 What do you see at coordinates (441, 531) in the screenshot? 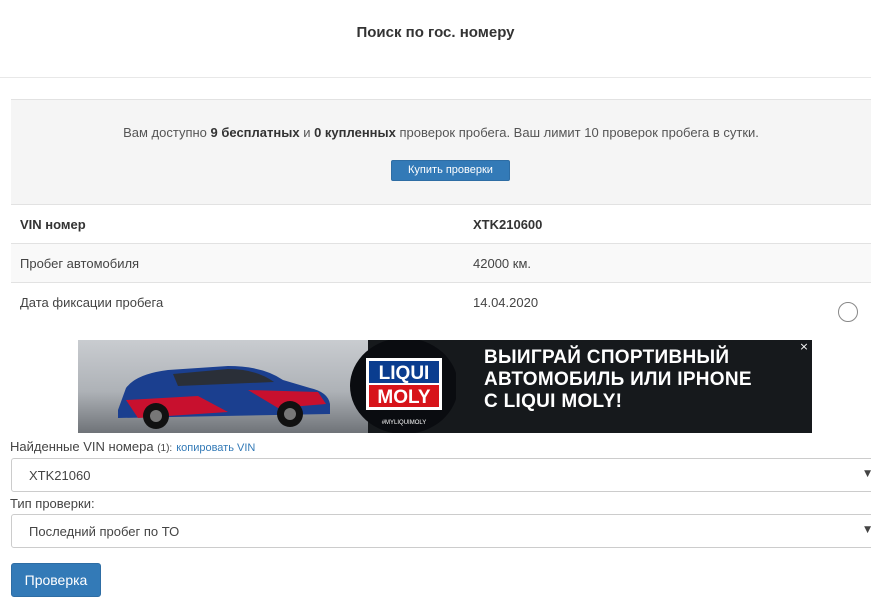
I see `check-type-select: Последний пробег по ТО ▼` at bounding box center [441, 531].